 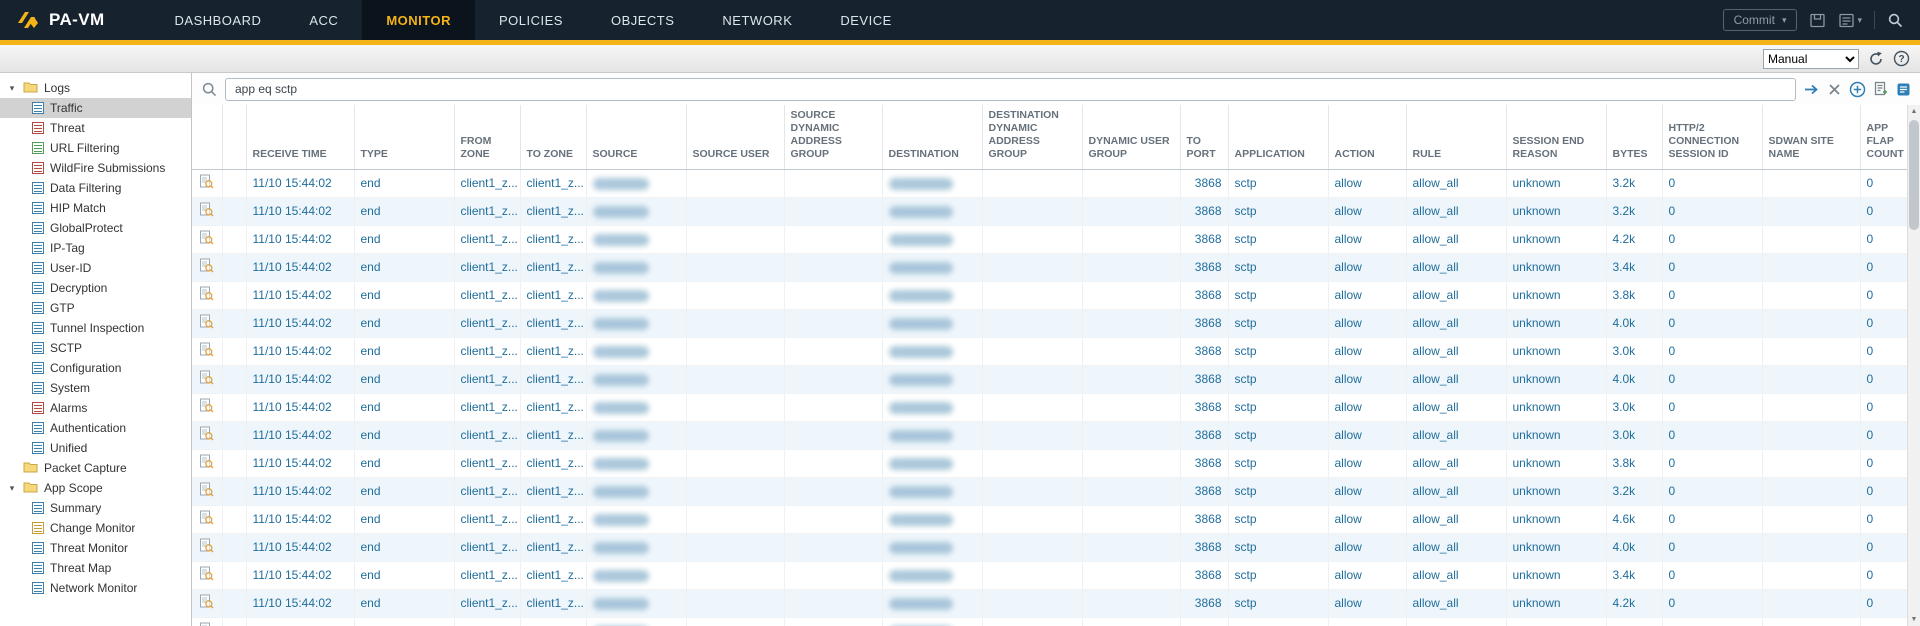 I want to click on cell-bytes: 3.8k, so click(x=1634, y=295).